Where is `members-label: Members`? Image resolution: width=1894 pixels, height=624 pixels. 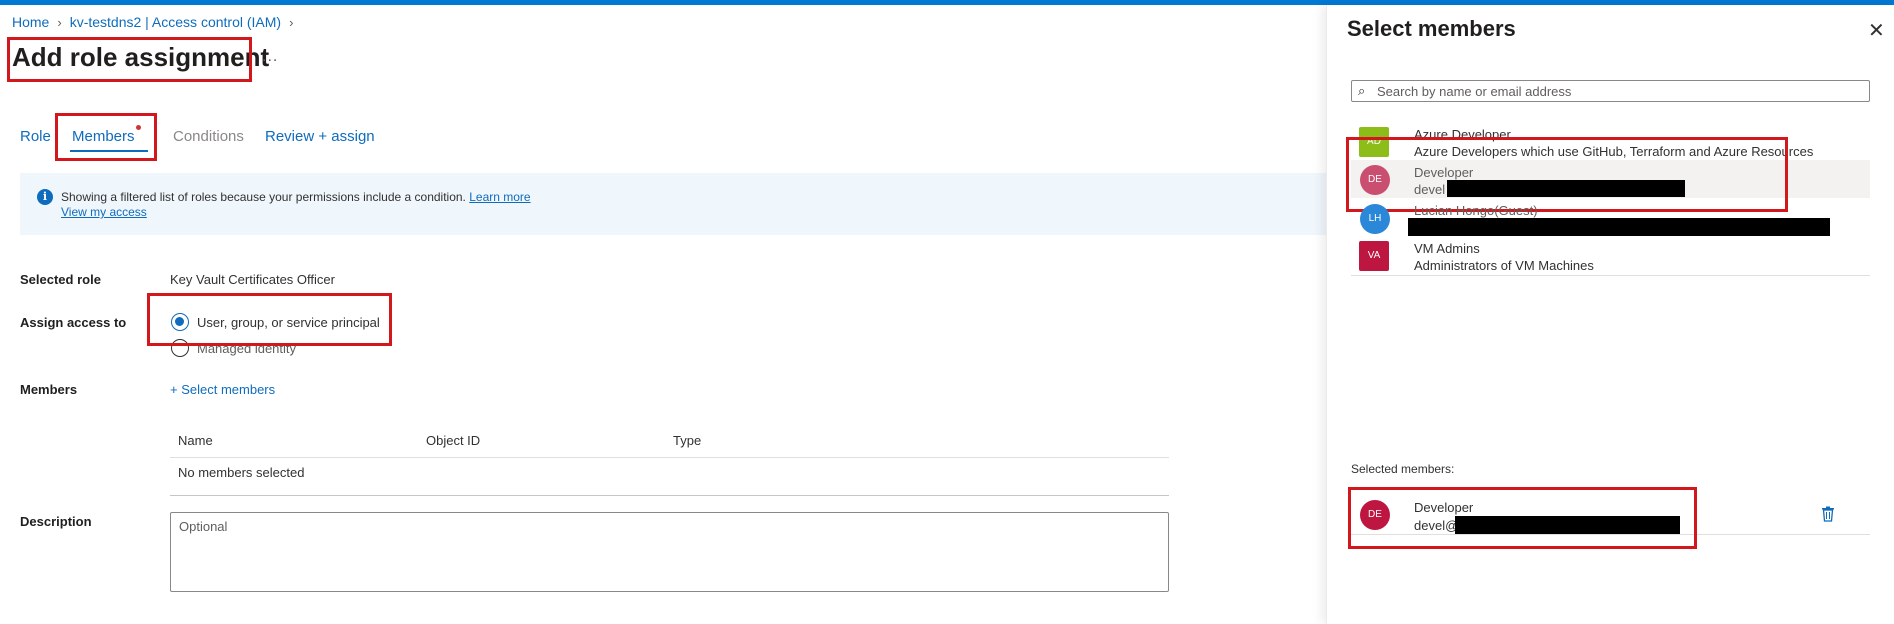
members-label: Members is located at coordinates (49, 389).